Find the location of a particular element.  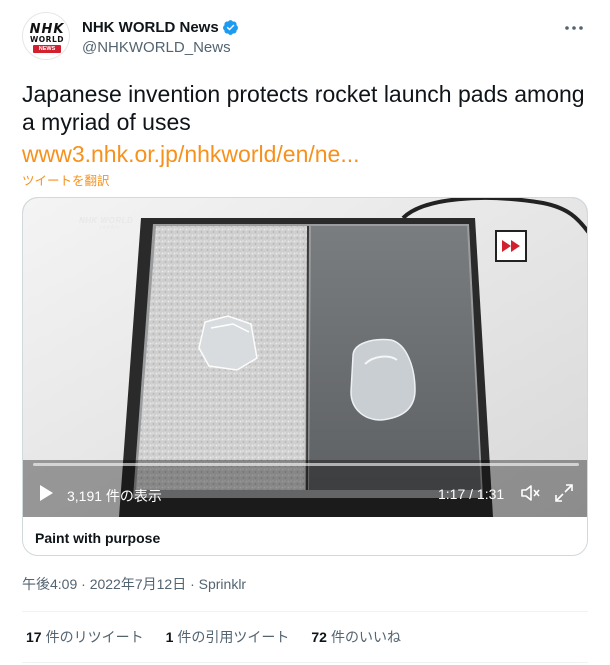

video-time: 1:17 / 1:31 is located at coordinates (471, 494).